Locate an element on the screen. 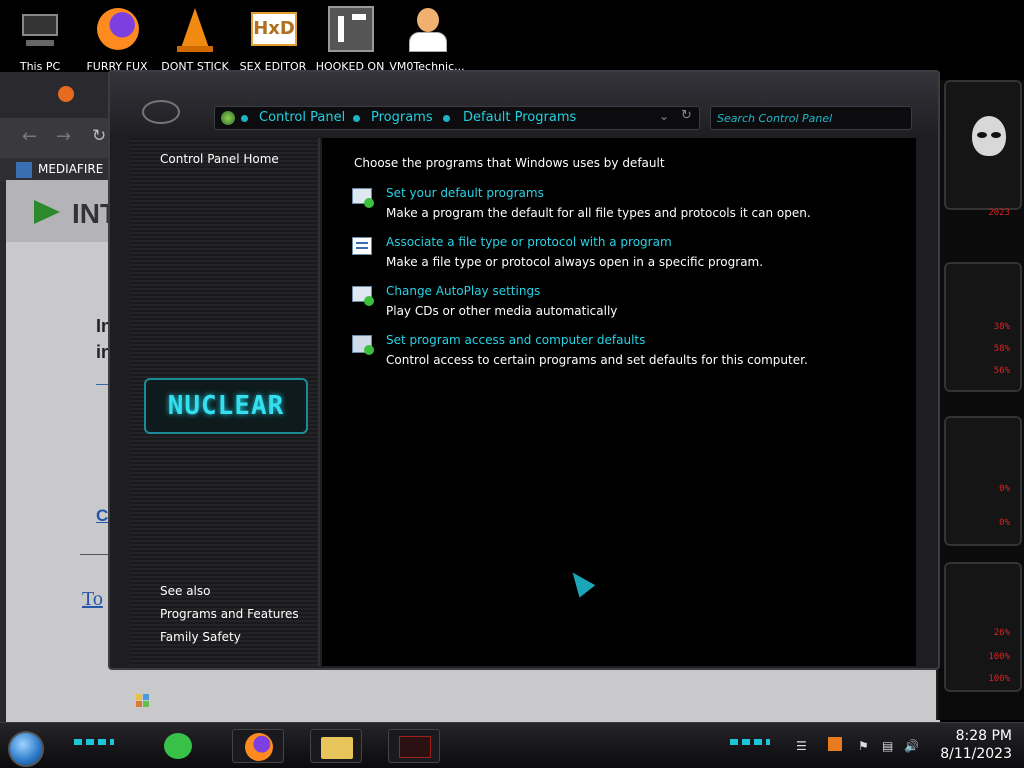 The width and height of the screenshot is (1024, 768). maze-game-icon is located at coordinates (350, 30).